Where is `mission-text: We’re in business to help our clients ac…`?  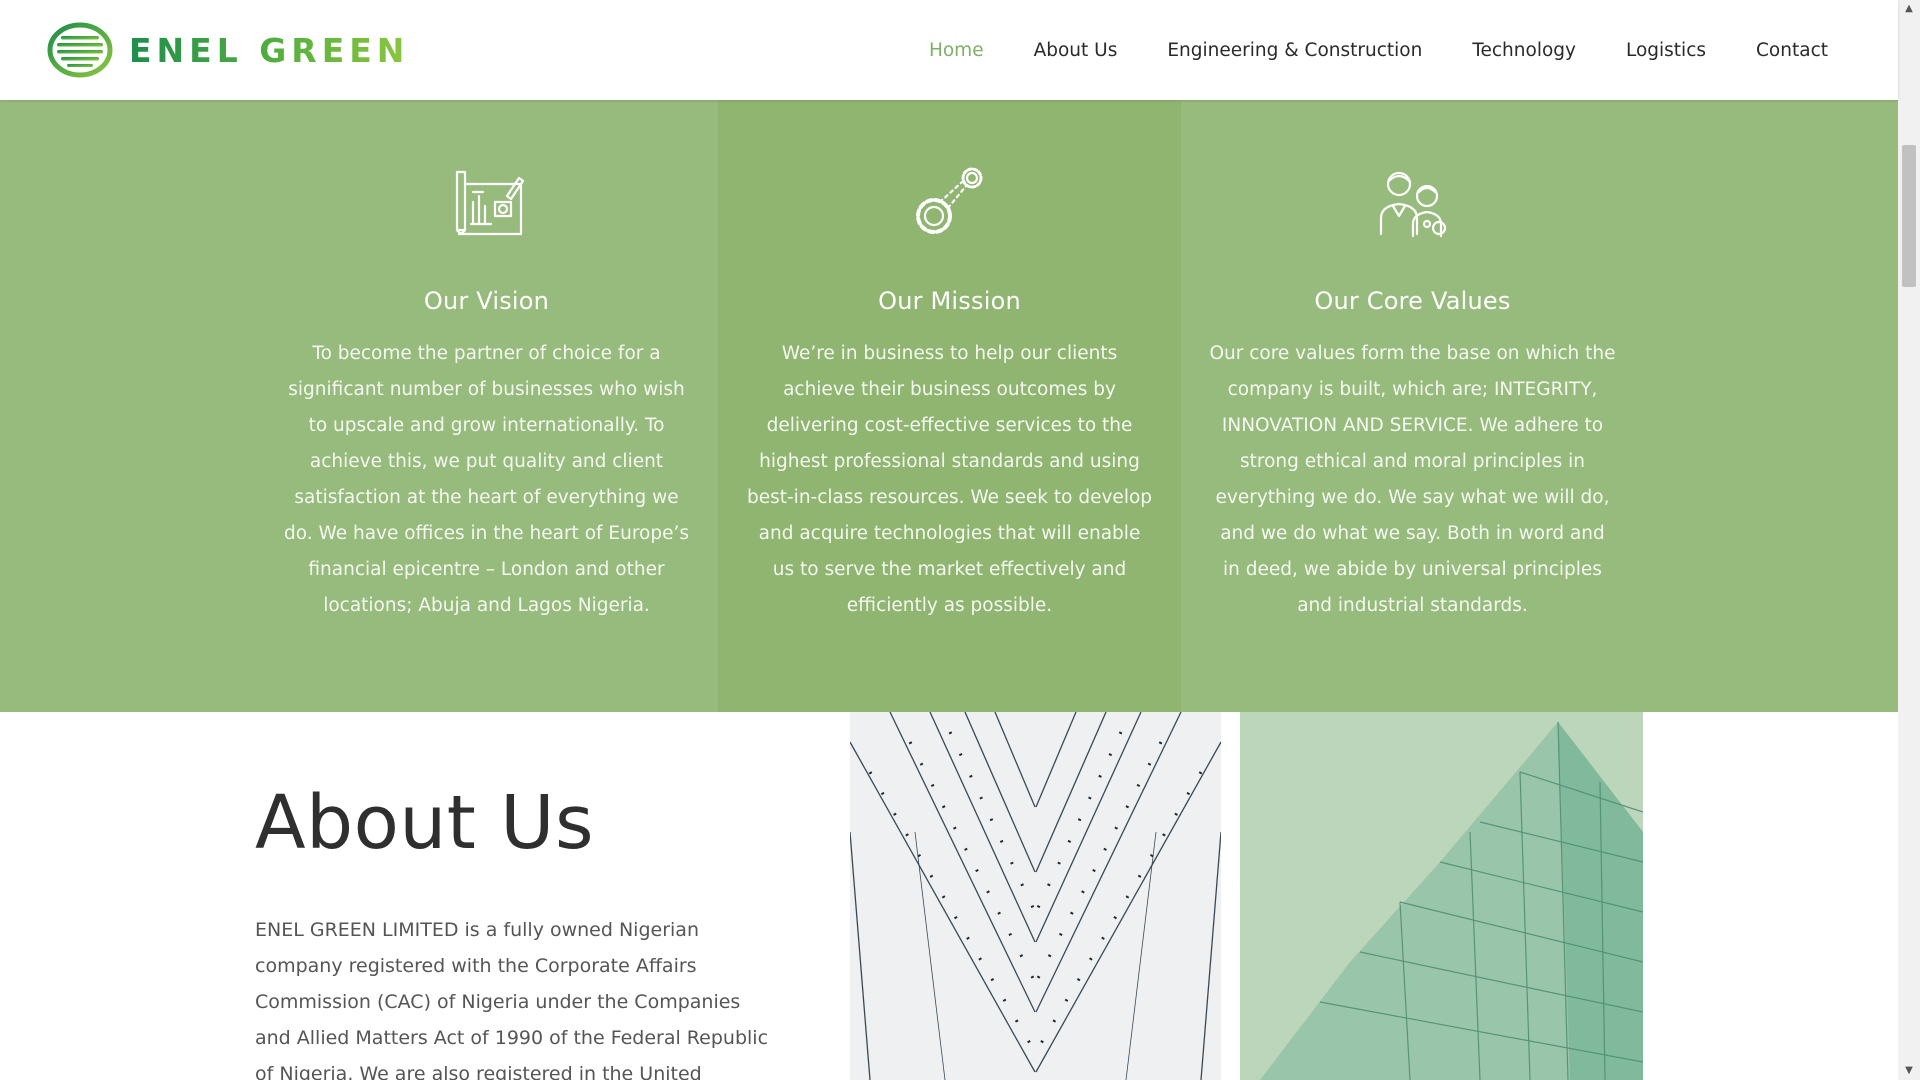 mission-text: We’re in business to help our clients ac… is located at coordinates (949, 479).